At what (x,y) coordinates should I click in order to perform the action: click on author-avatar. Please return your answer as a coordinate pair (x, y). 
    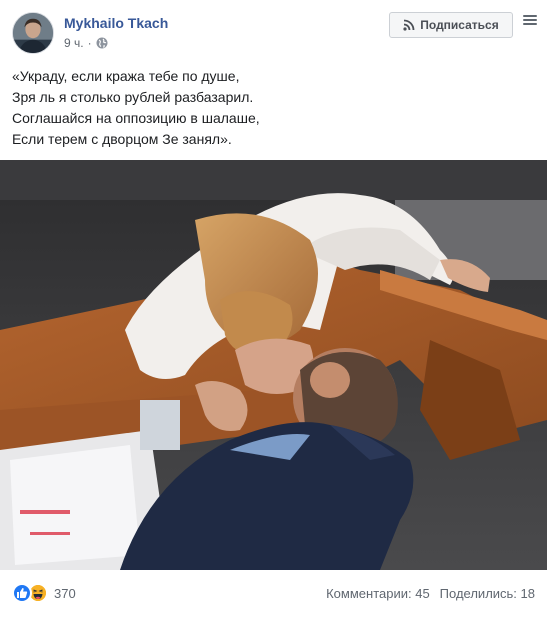
    Looking at the image, I should click on (33, 33).